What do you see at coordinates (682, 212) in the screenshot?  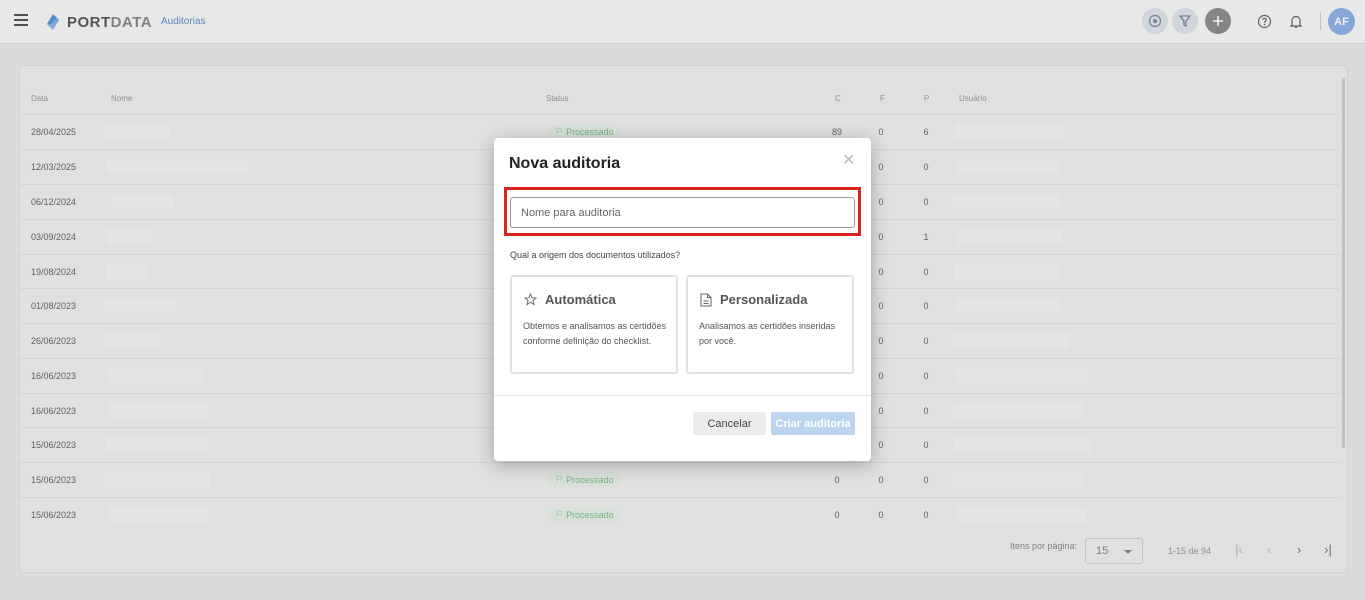 I see `audit-name-input` at bounding box center [682, 212].